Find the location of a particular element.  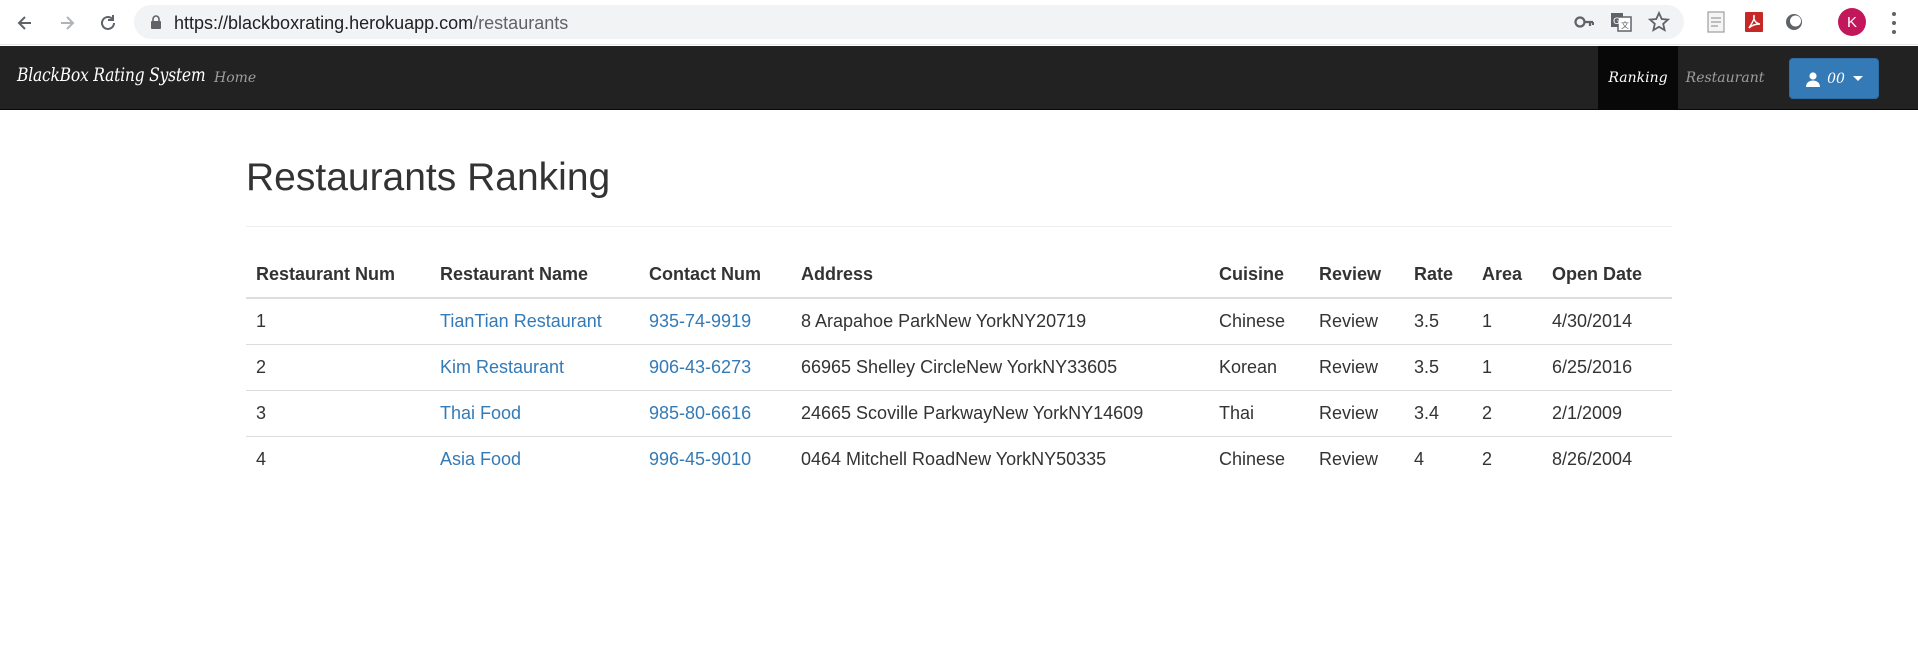

cell-address: 0464 Mitchell RoadNew YorkNY50335 is located at coordinates (1000, 458).